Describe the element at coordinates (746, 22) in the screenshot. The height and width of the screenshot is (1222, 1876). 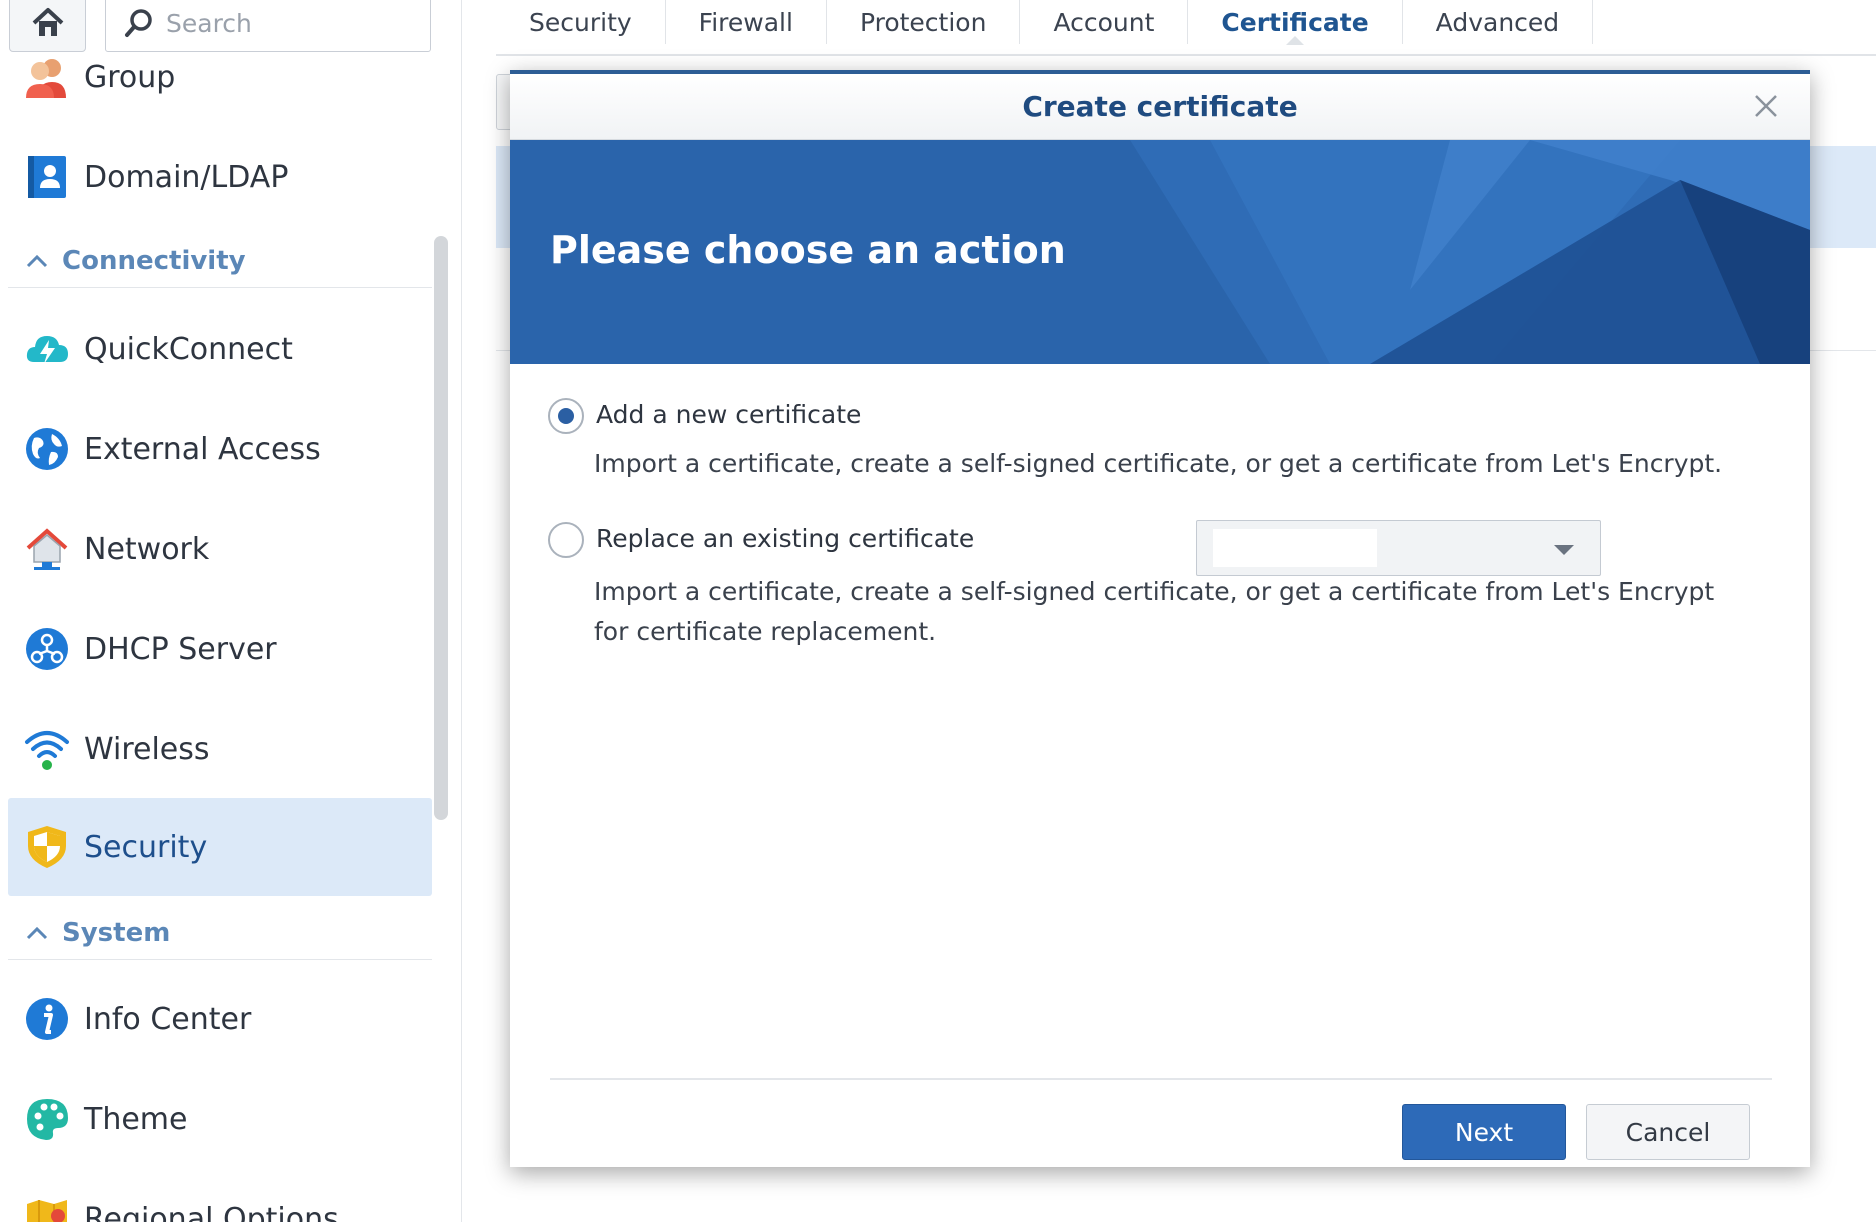
I see `tab-firewall: Firewall` at that location.